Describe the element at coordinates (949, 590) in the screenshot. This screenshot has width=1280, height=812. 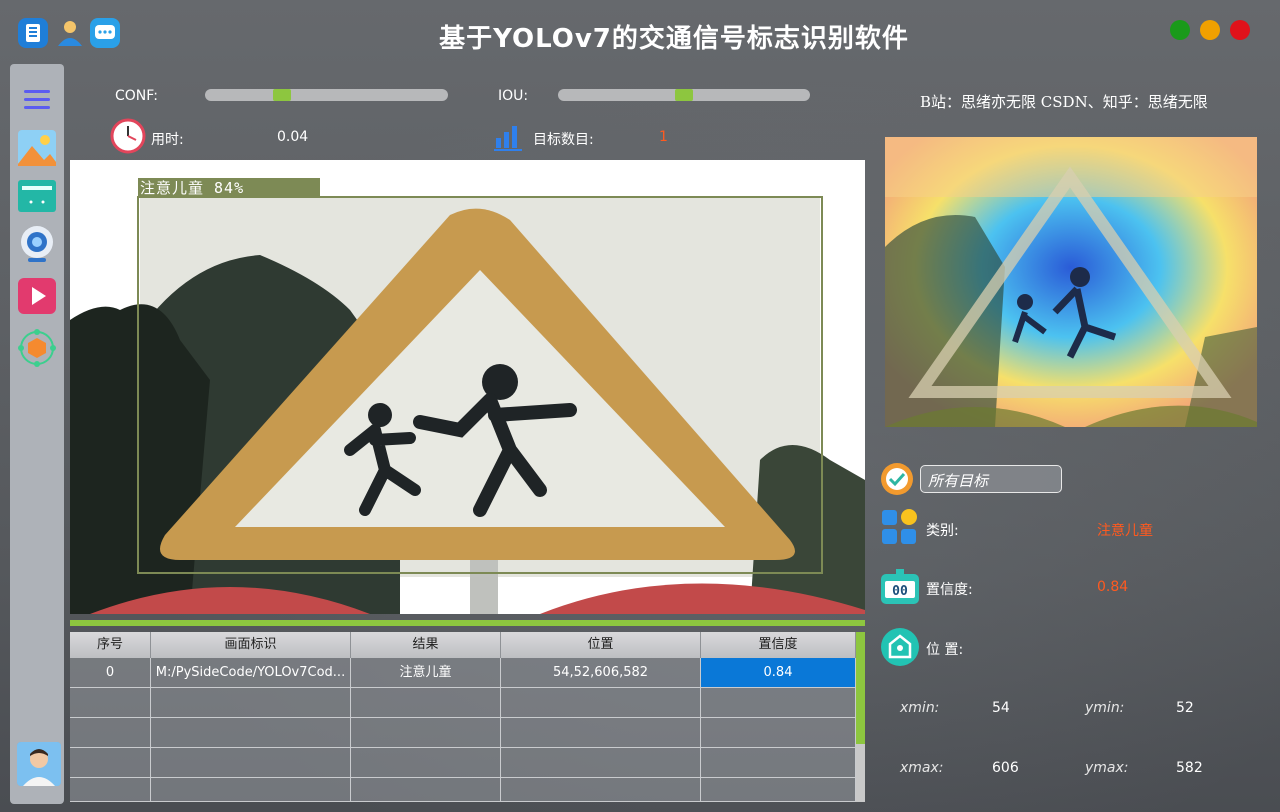
I see `confidence-label: 置信度:` at that location.